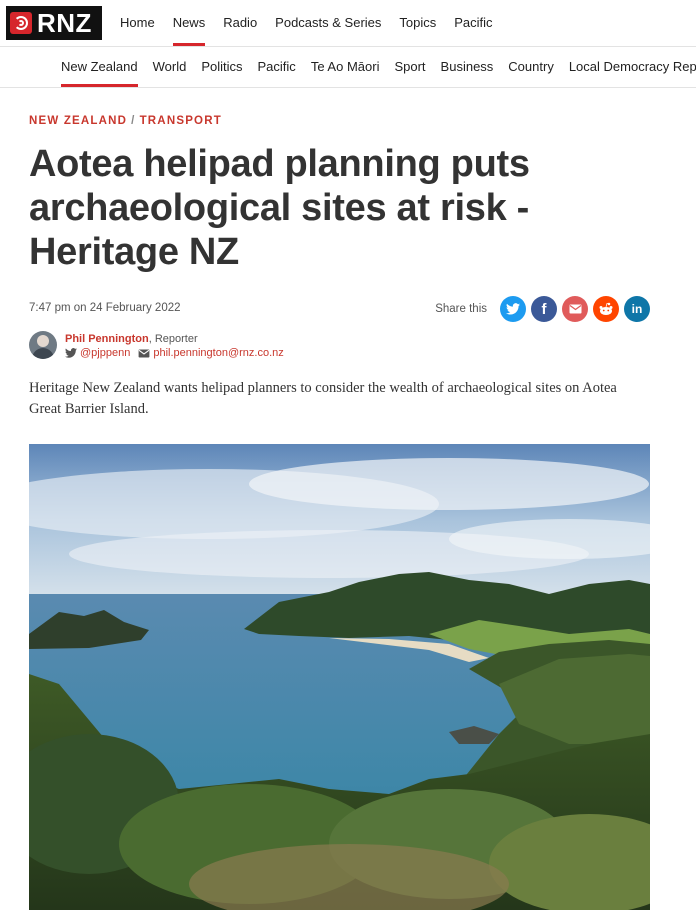 The image size is (696, 919). I want to click on breadcrumb: NEW ZEALAND / TRANSPORT, so click(125, 121).